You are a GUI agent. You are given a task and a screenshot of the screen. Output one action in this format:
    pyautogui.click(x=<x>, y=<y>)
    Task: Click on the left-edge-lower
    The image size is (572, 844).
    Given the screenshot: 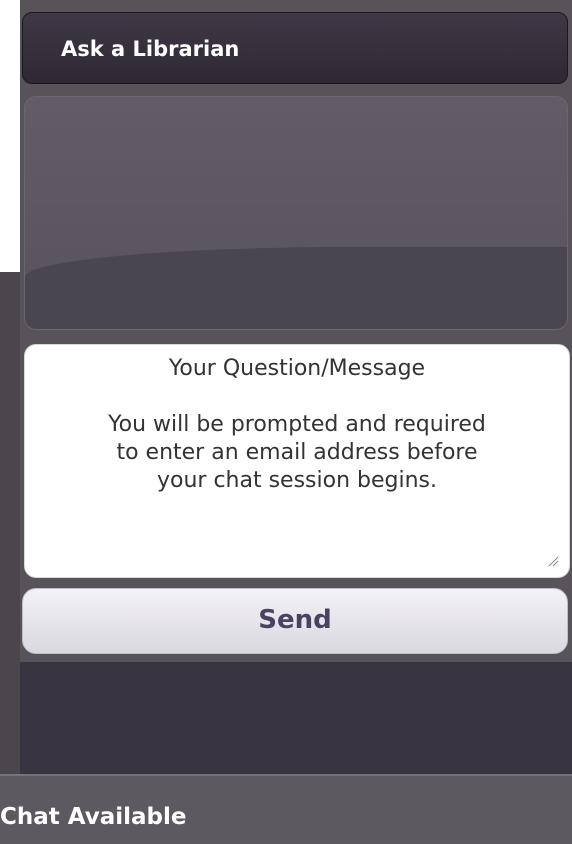 What is the action you would take?
    pyautogui.click(x=10, y=558)
    